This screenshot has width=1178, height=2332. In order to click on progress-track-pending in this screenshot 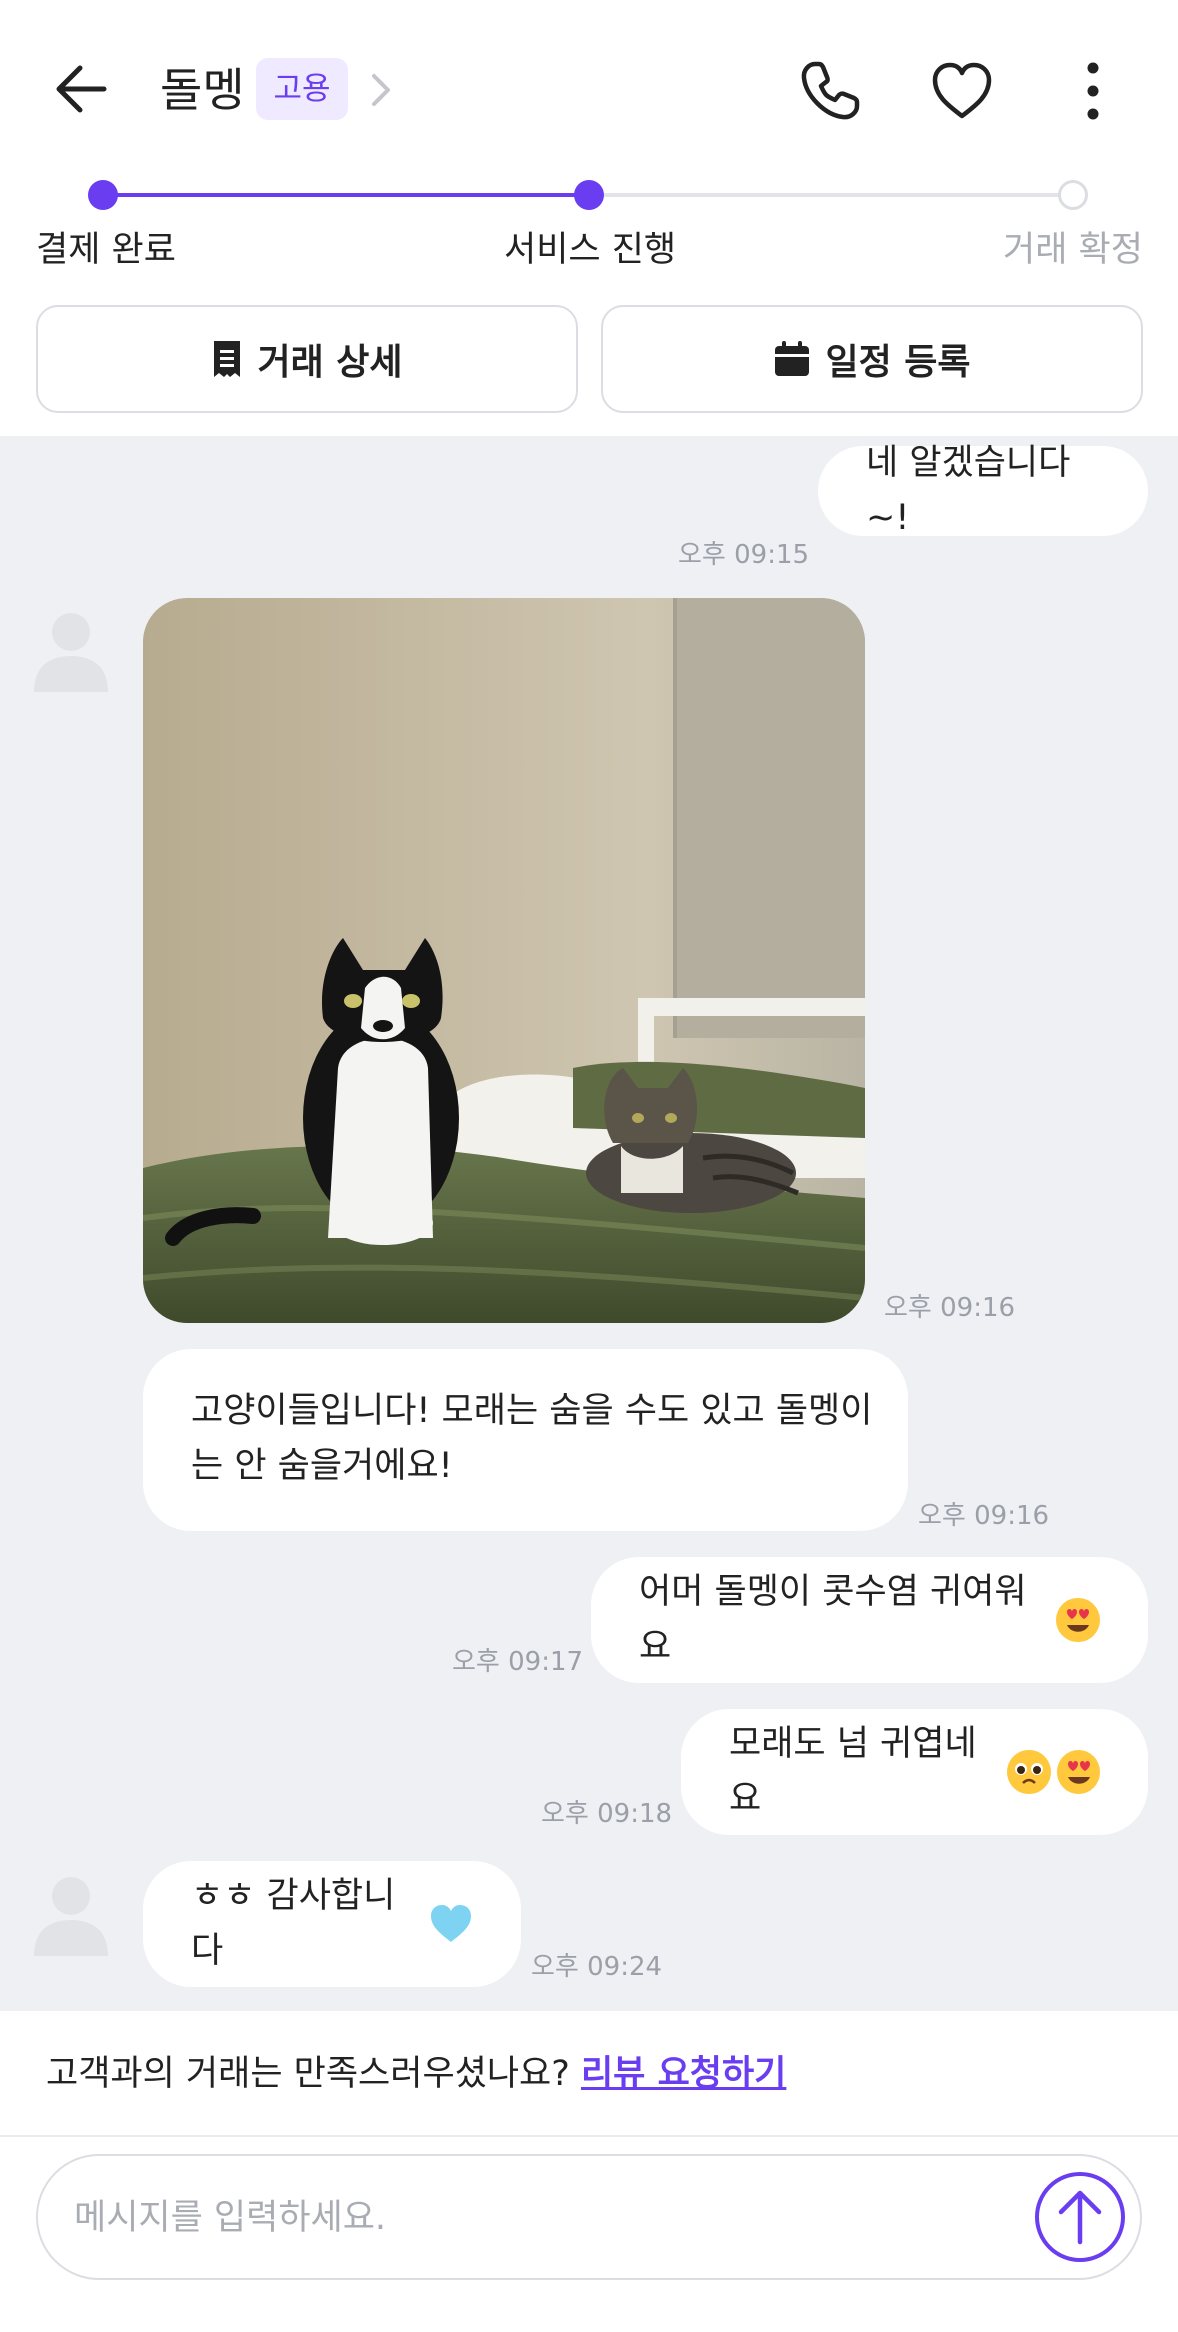, I will do `click(837, 195)`.